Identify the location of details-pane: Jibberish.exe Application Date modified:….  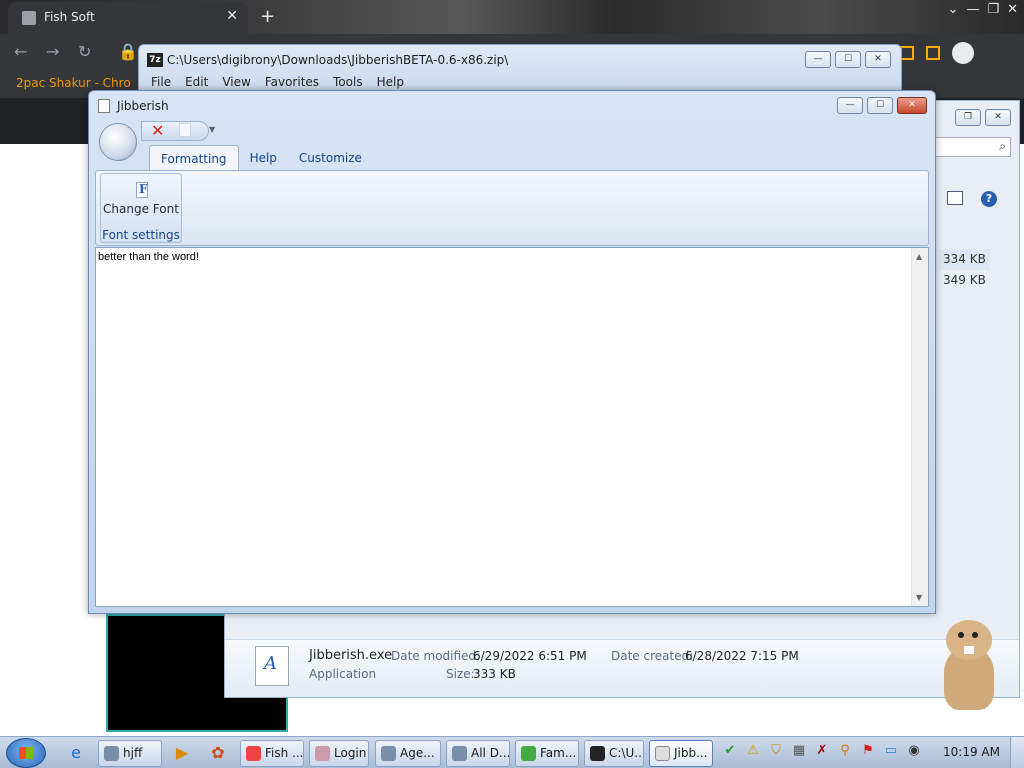
(622, 668).